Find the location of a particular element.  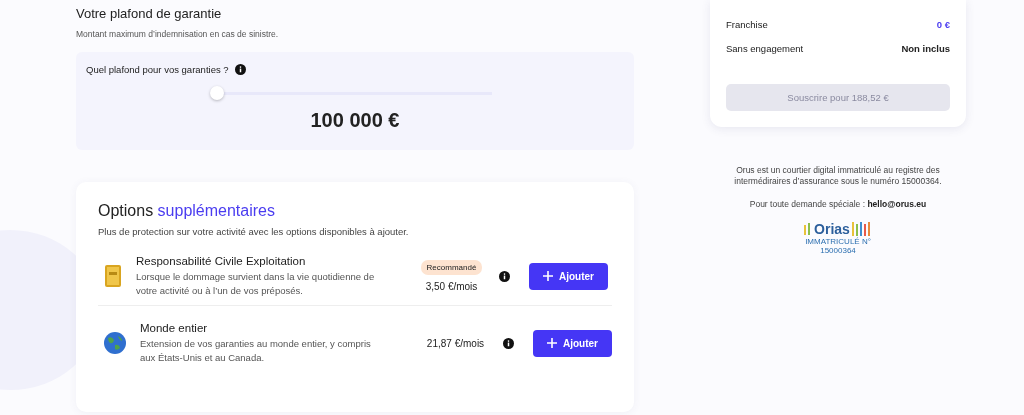

option-name: Responsabilité Civile Exploitation is located at coordinates (221, 260).